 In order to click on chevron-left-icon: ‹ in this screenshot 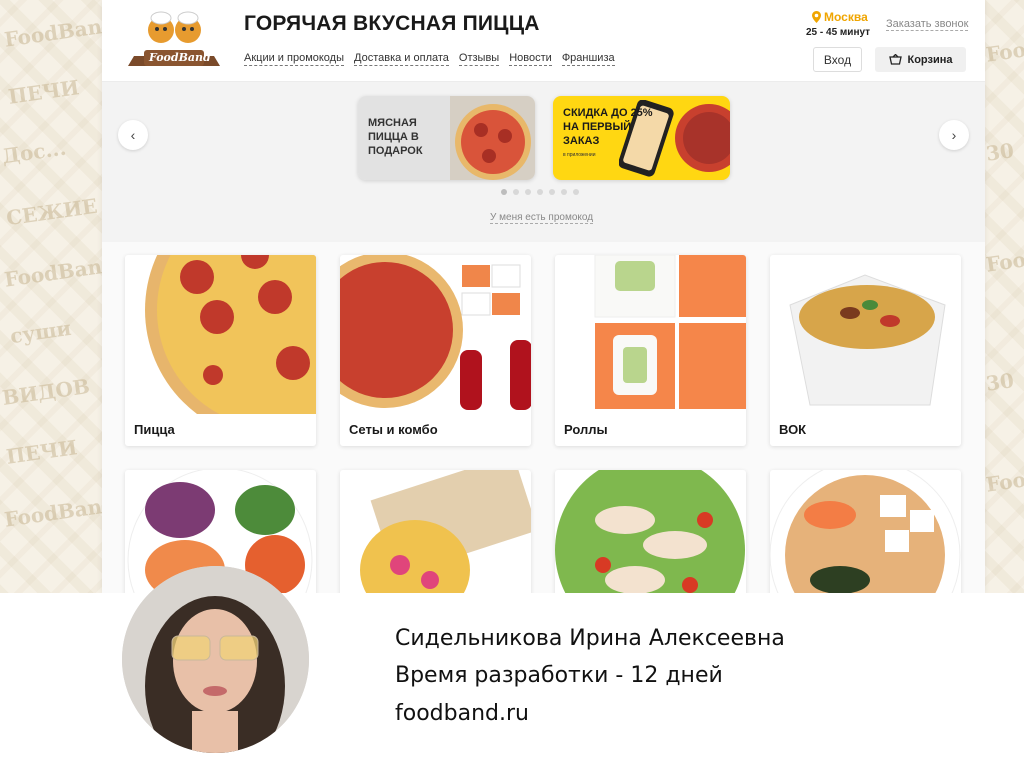, I will do `click(133, 135)`.